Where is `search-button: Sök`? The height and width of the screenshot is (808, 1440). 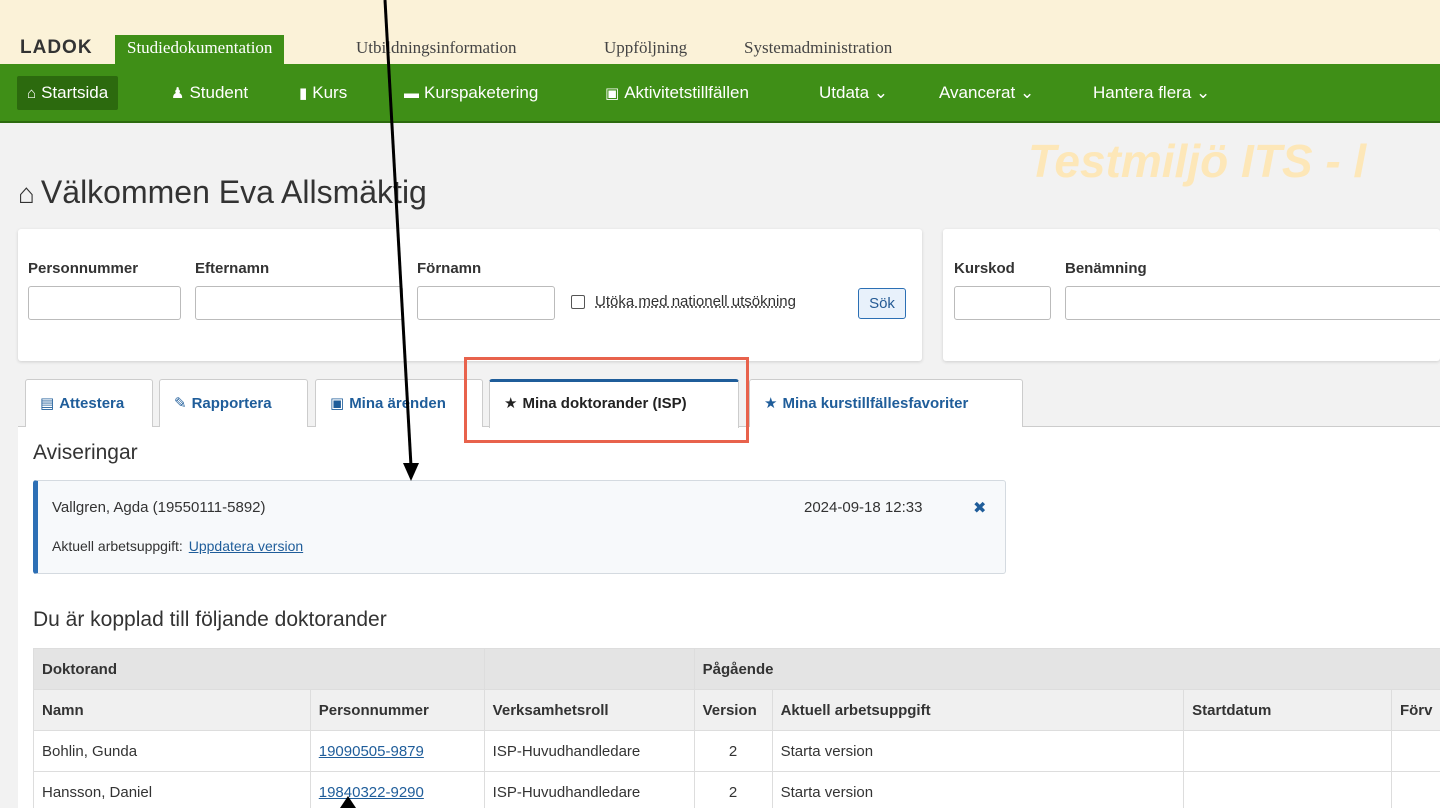
search-button: Sök is located at coordinates (882, 303).